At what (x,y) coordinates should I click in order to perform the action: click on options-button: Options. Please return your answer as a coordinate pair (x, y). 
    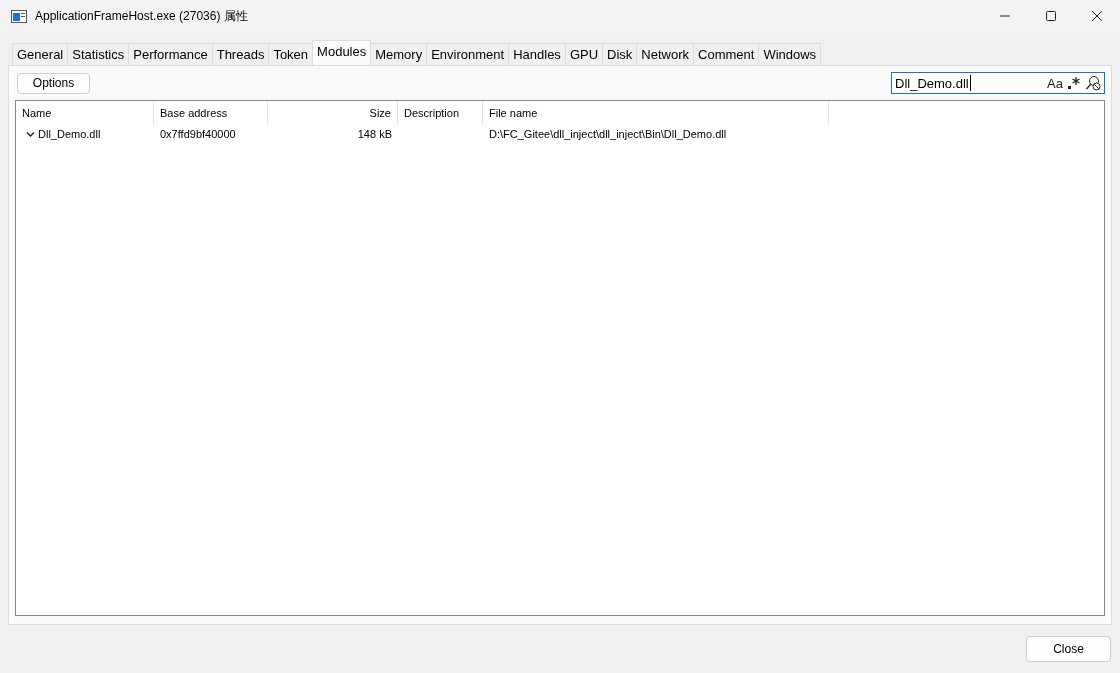
    Looking at the image, I should click on (53, 83).